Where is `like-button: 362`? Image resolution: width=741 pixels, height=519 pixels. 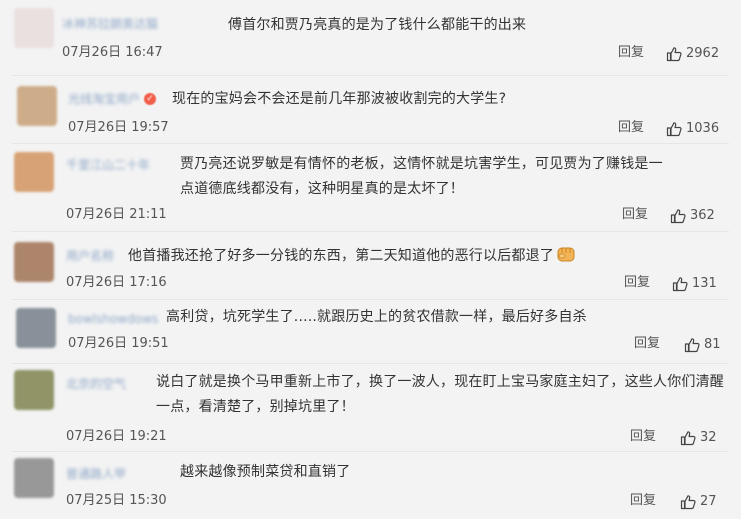
like-button: 362 is located at coordinates (692, 216).